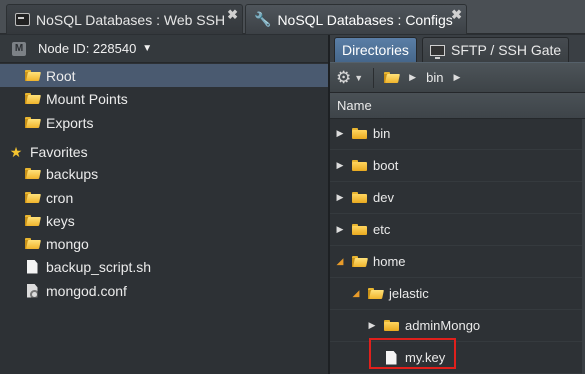  Describe the element at coordinates (386, 165) in the screenshot. I see `dir-row-label: boot` at that location.